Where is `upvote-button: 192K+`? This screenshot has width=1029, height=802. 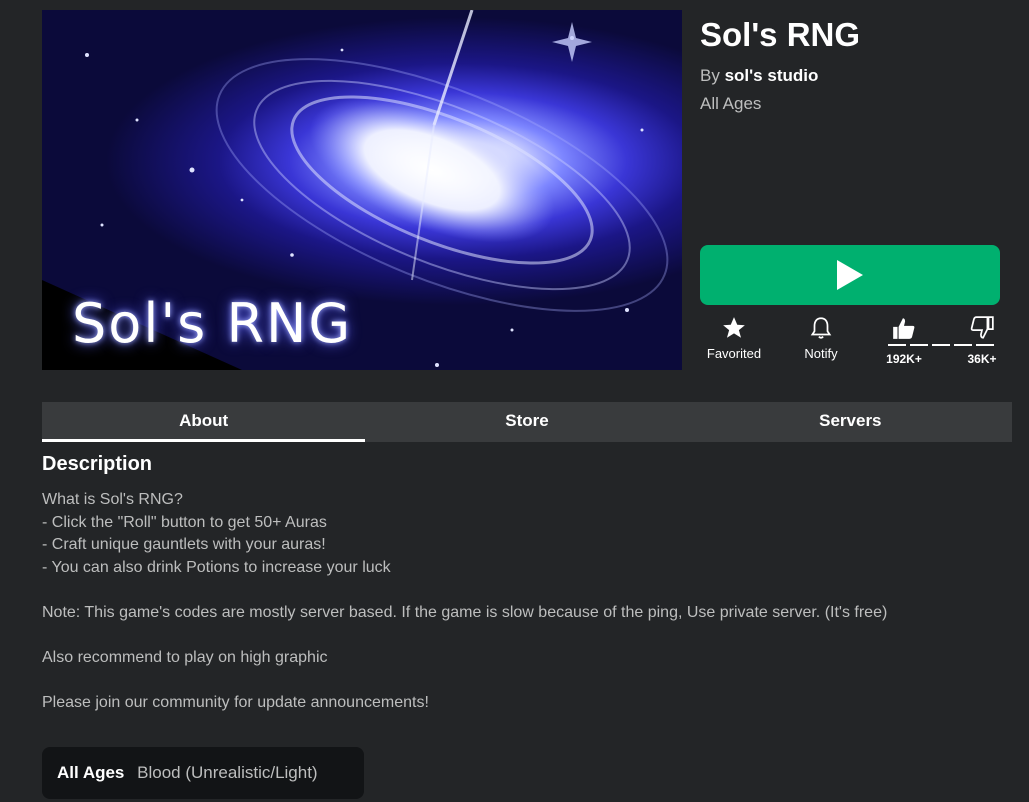 upvote-button: 192K+ is located at coordinates (904, 340).